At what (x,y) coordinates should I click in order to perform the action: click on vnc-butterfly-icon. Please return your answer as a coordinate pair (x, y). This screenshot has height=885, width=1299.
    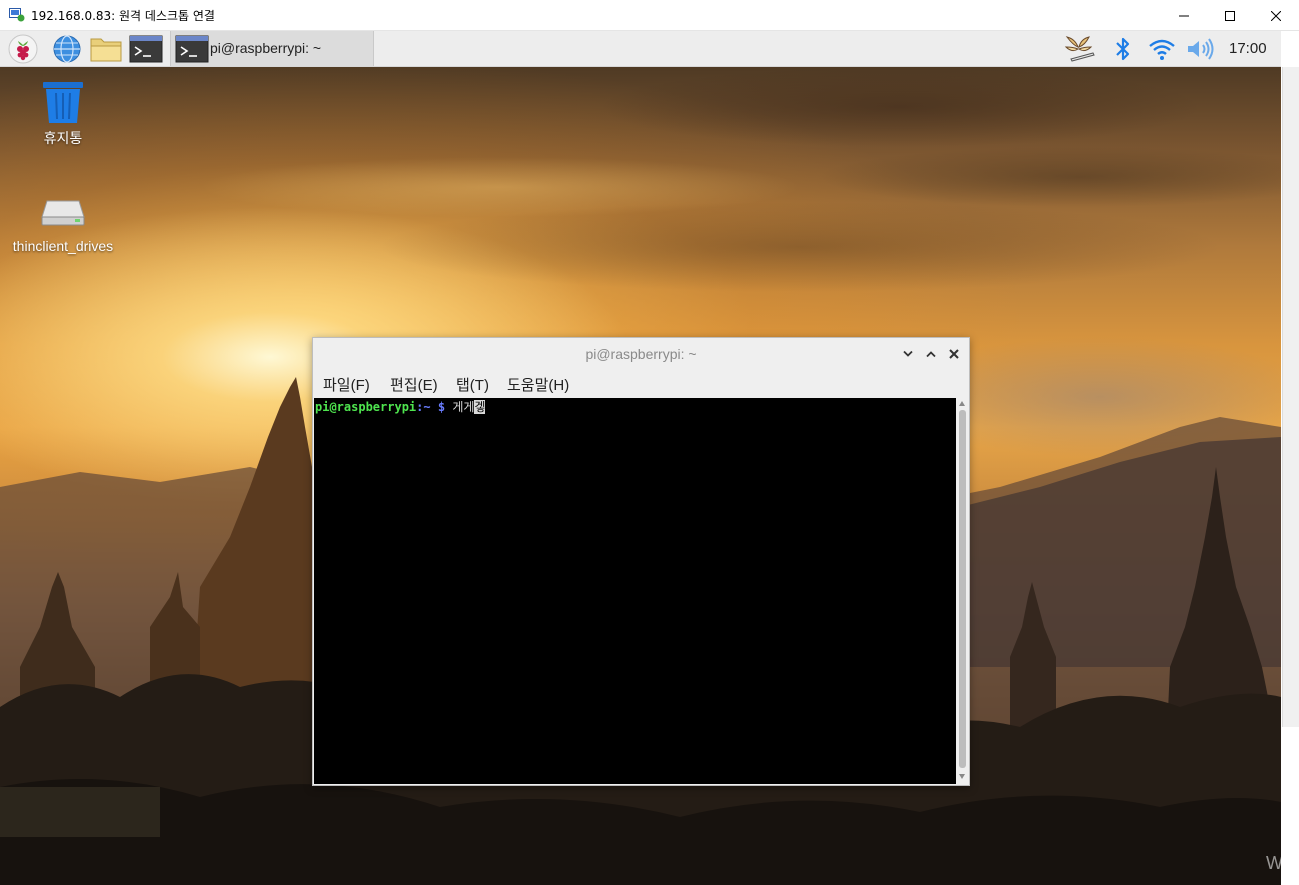
    Looking at the image, I should click on (1079, 49).